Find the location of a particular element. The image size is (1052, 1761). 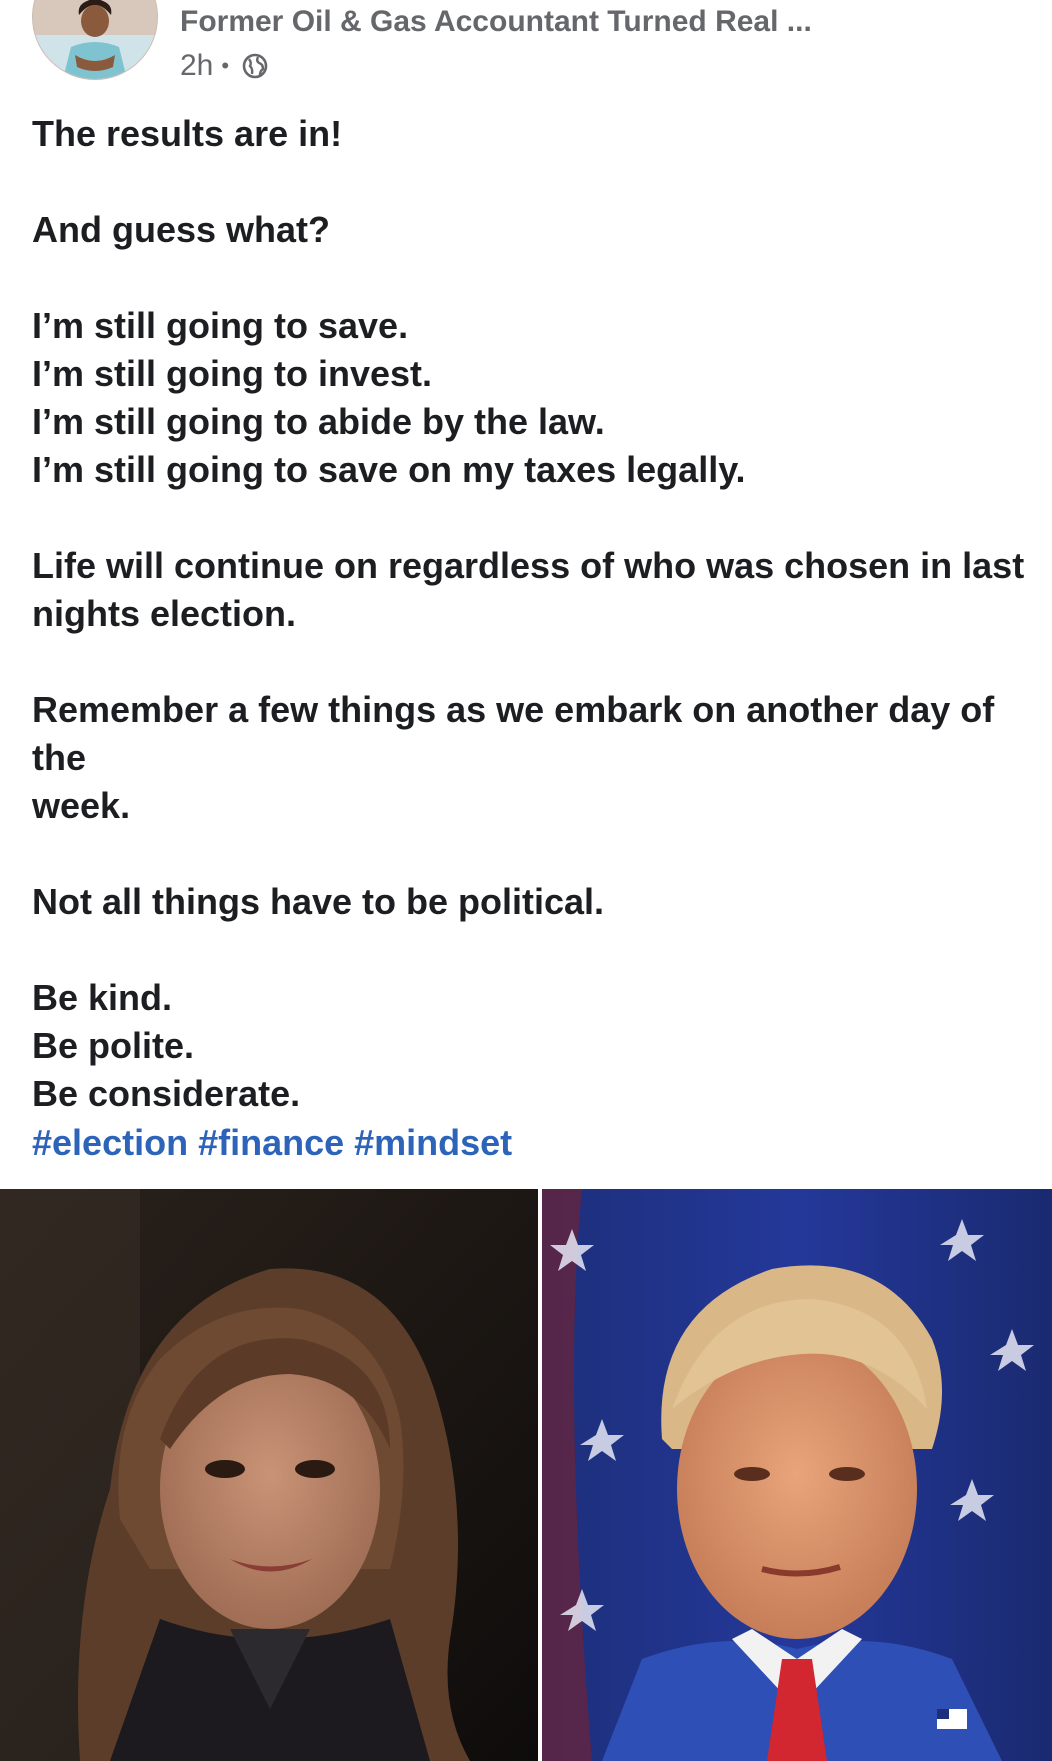

post-text-line: I’m still going to abide by the law. is located at coordinates (318, 421).